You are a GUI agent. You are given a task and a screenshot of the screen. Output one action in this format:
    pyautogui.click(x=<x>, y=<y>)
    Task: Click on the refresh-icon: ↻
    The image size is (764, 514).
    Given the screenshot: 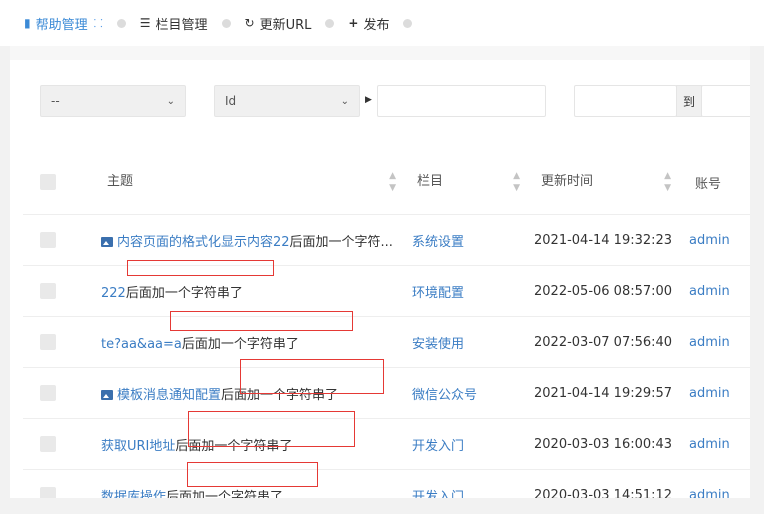 What is the action you would take?
    pyautogui.click(x=249, y=23)
    